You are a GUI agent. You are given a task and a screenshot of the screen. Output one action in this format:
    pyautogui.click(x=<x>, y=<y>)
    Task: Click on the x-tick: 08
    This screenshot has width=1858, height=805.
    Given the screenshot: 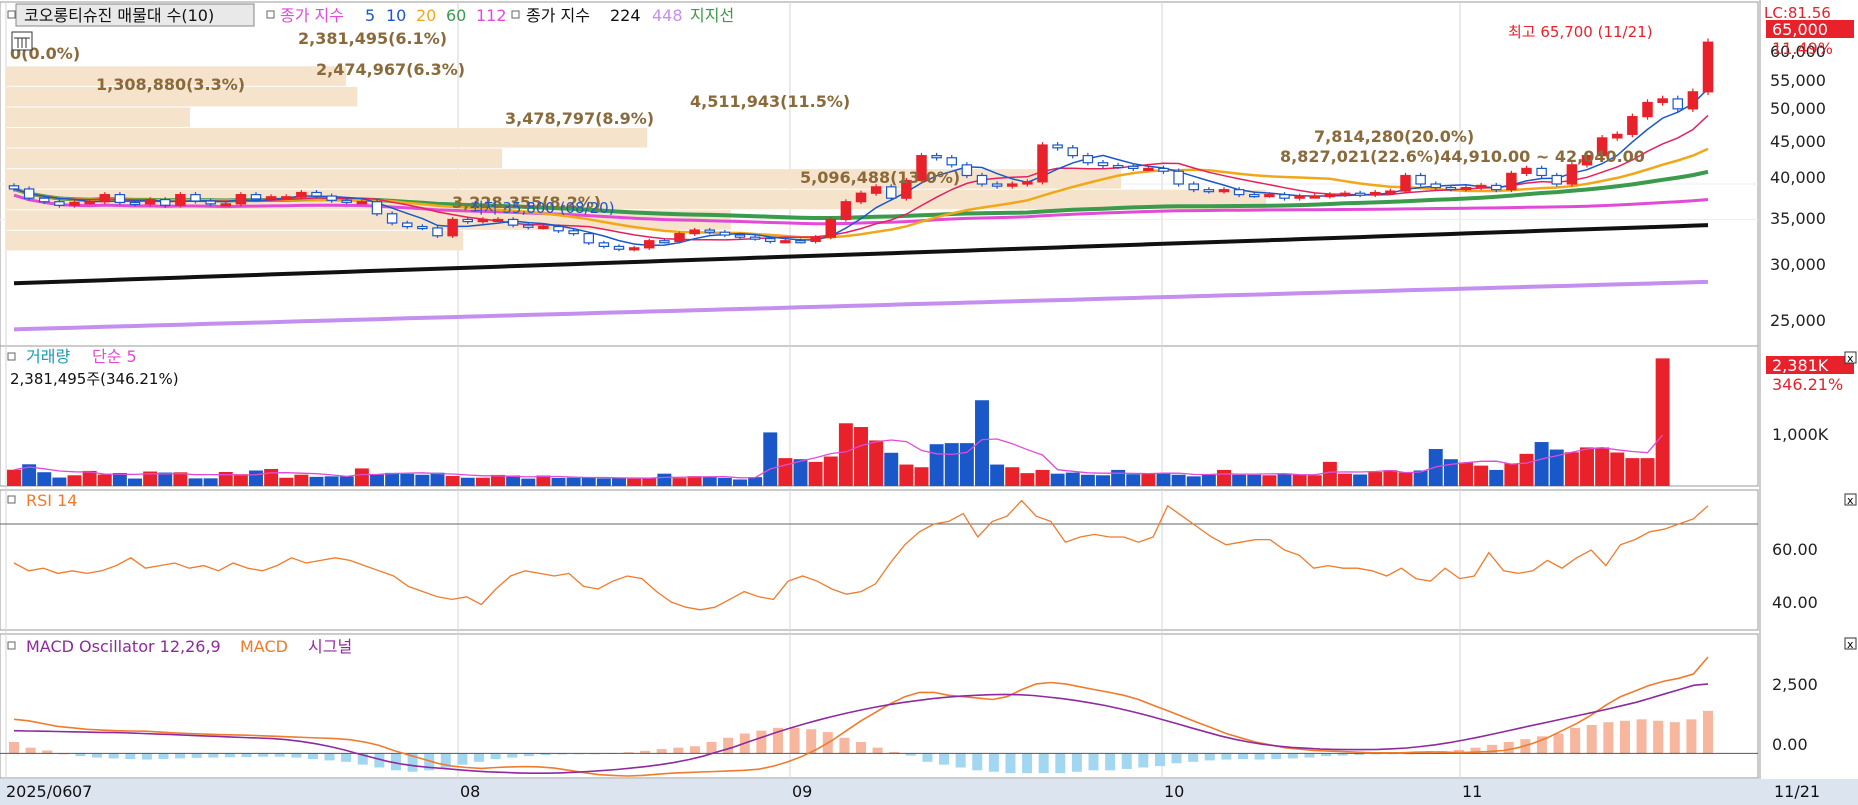 What is the action you would take?
    pyautogui.click(x=470, y=791)
    